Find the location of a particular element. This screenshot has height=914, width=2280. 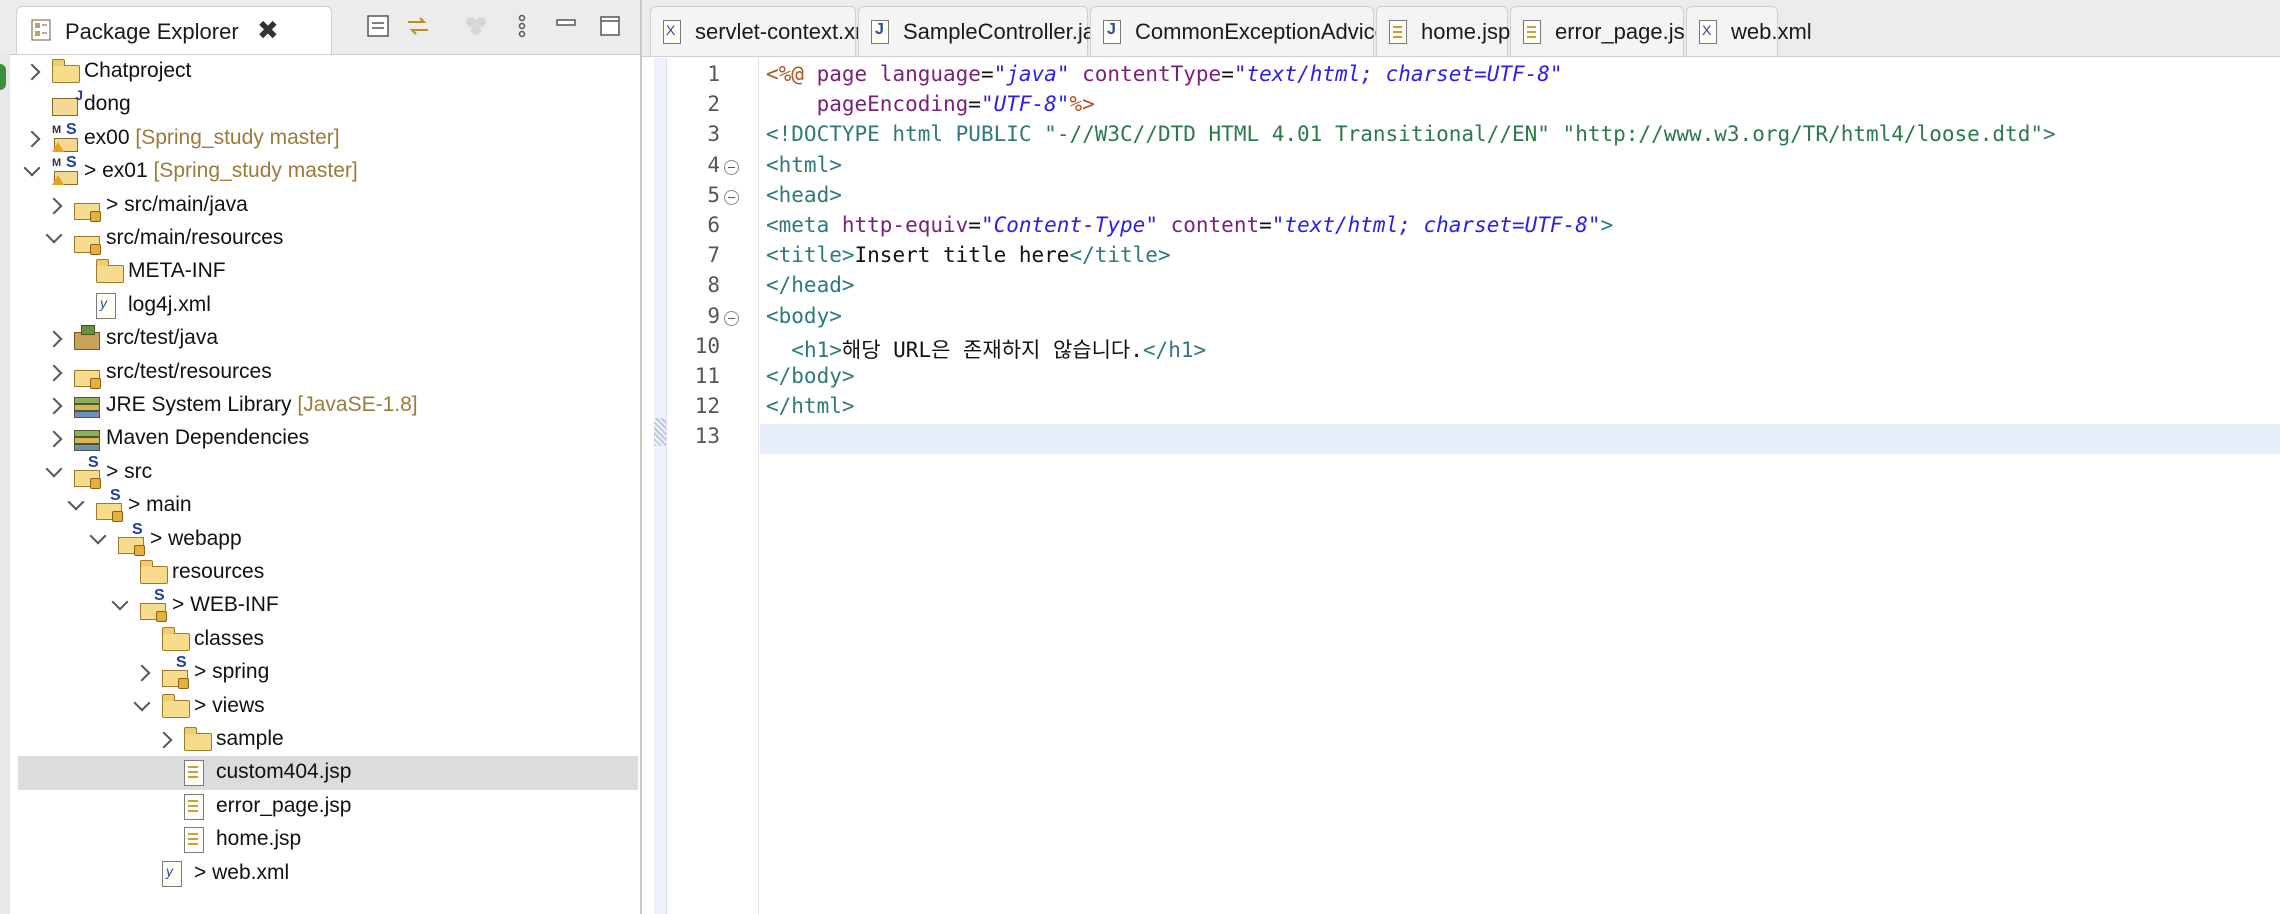

tree-item: JRE System Library [JavaSE-1.8] is located at coordinates (328, 406).